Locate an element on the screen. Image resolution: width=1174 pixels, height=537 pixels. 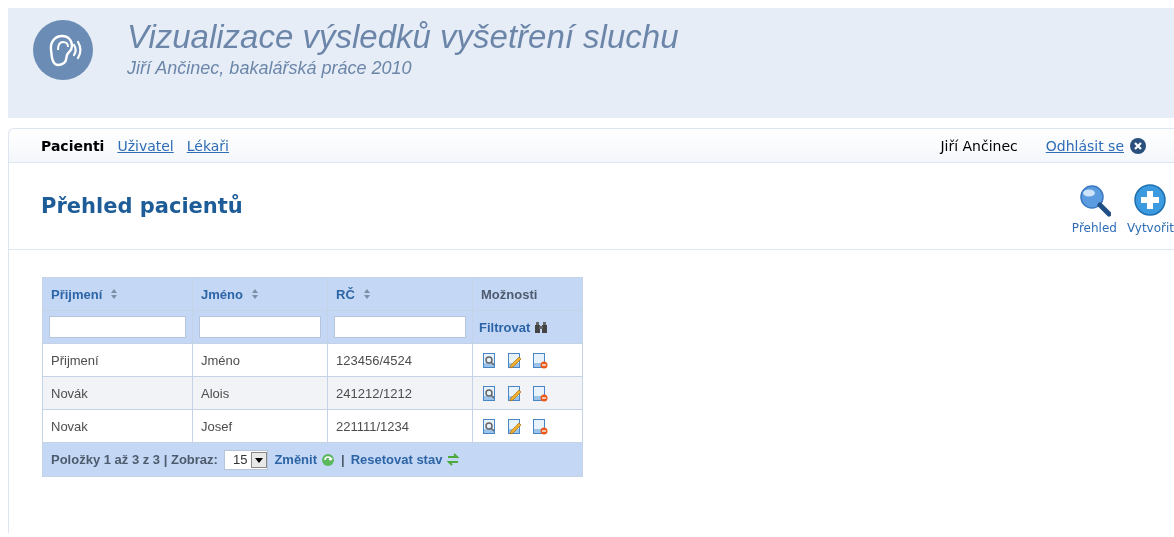
table-cell: 221111/1234 is located at coordinates (373, 426).